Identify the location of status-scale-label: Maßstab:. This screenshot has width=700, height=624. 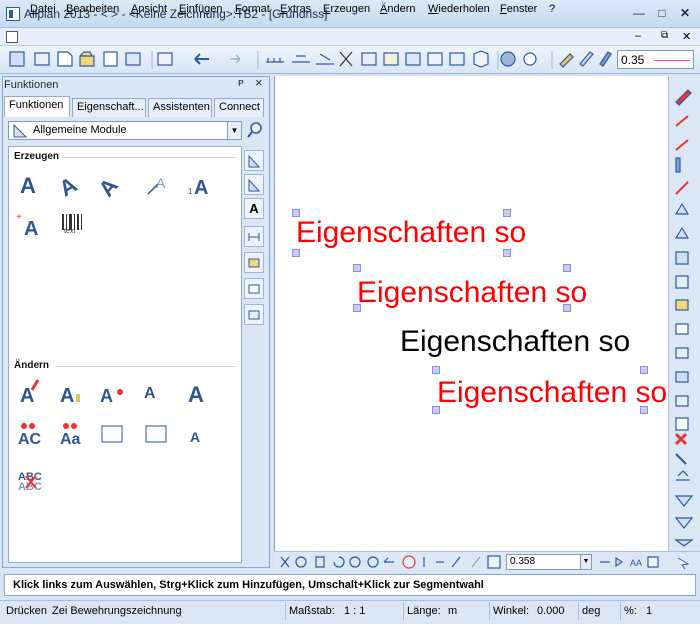
(312, 611).